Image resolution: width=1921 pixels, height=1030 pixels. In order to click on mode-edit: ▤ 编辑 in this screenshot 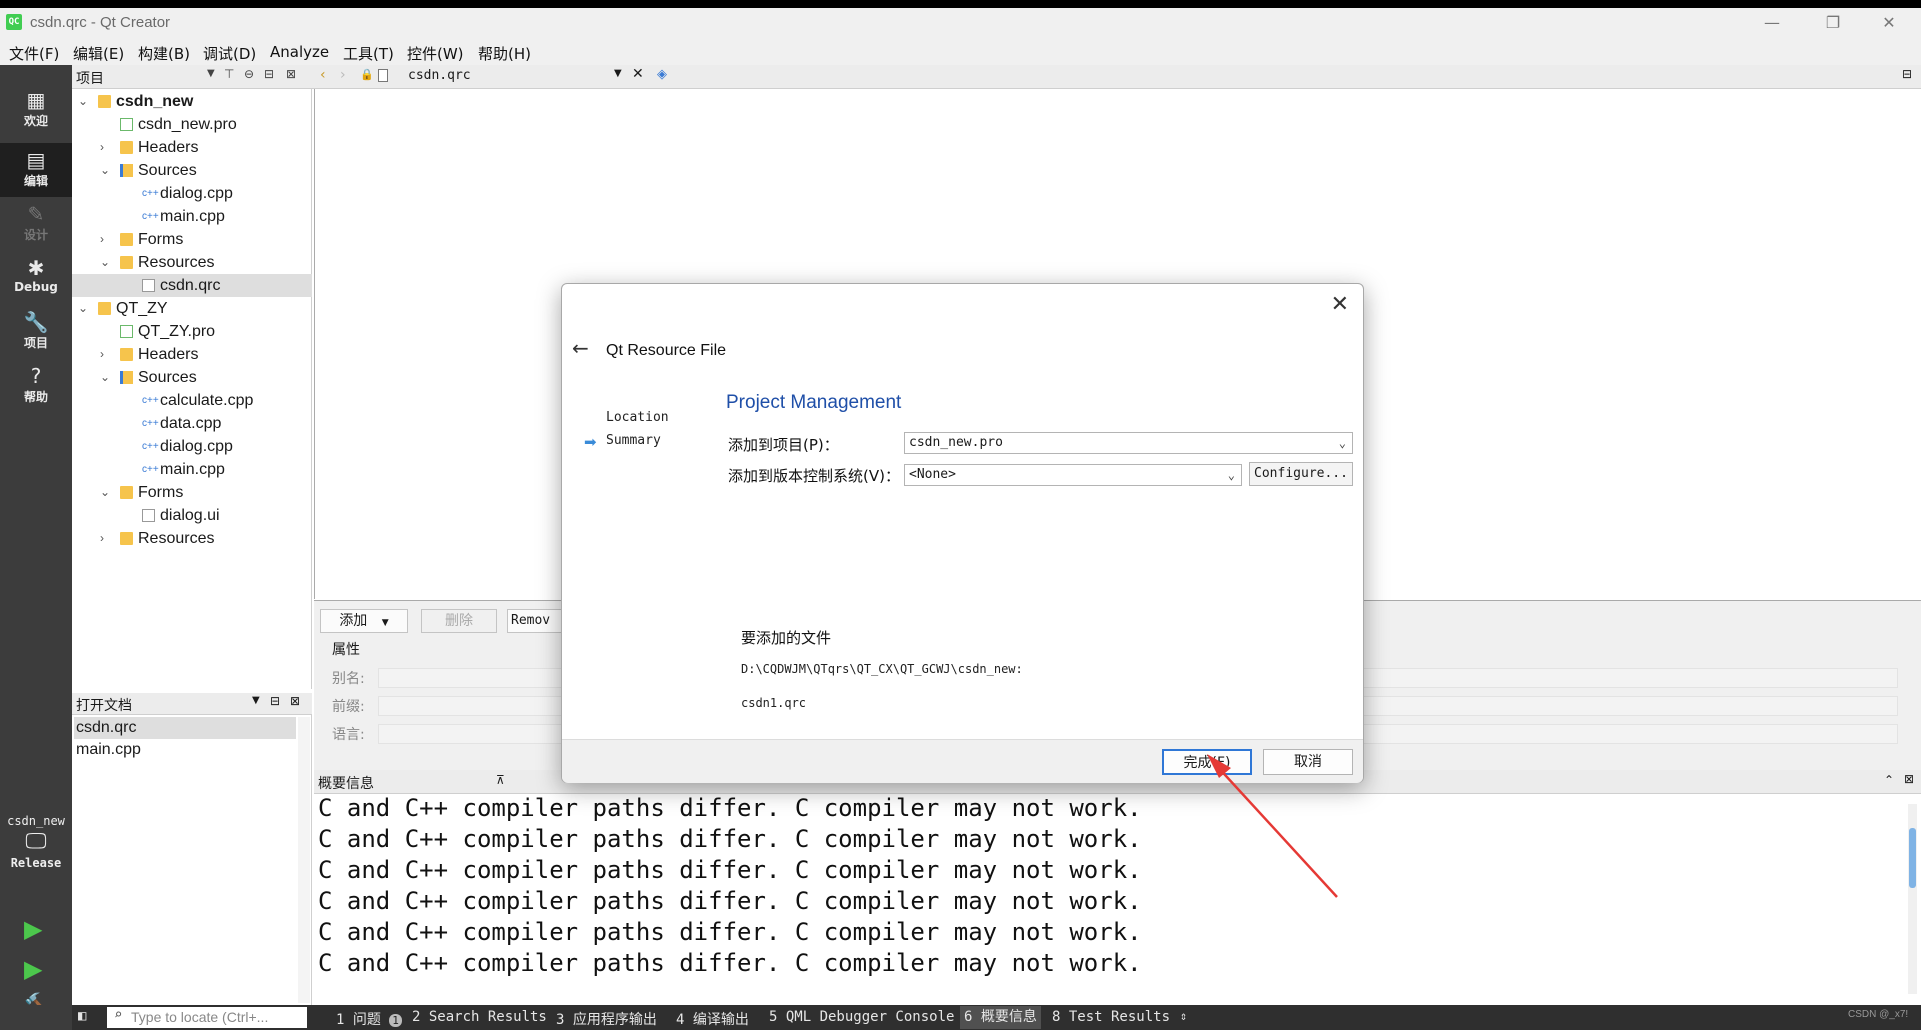, I will do `click(36, 170)`.